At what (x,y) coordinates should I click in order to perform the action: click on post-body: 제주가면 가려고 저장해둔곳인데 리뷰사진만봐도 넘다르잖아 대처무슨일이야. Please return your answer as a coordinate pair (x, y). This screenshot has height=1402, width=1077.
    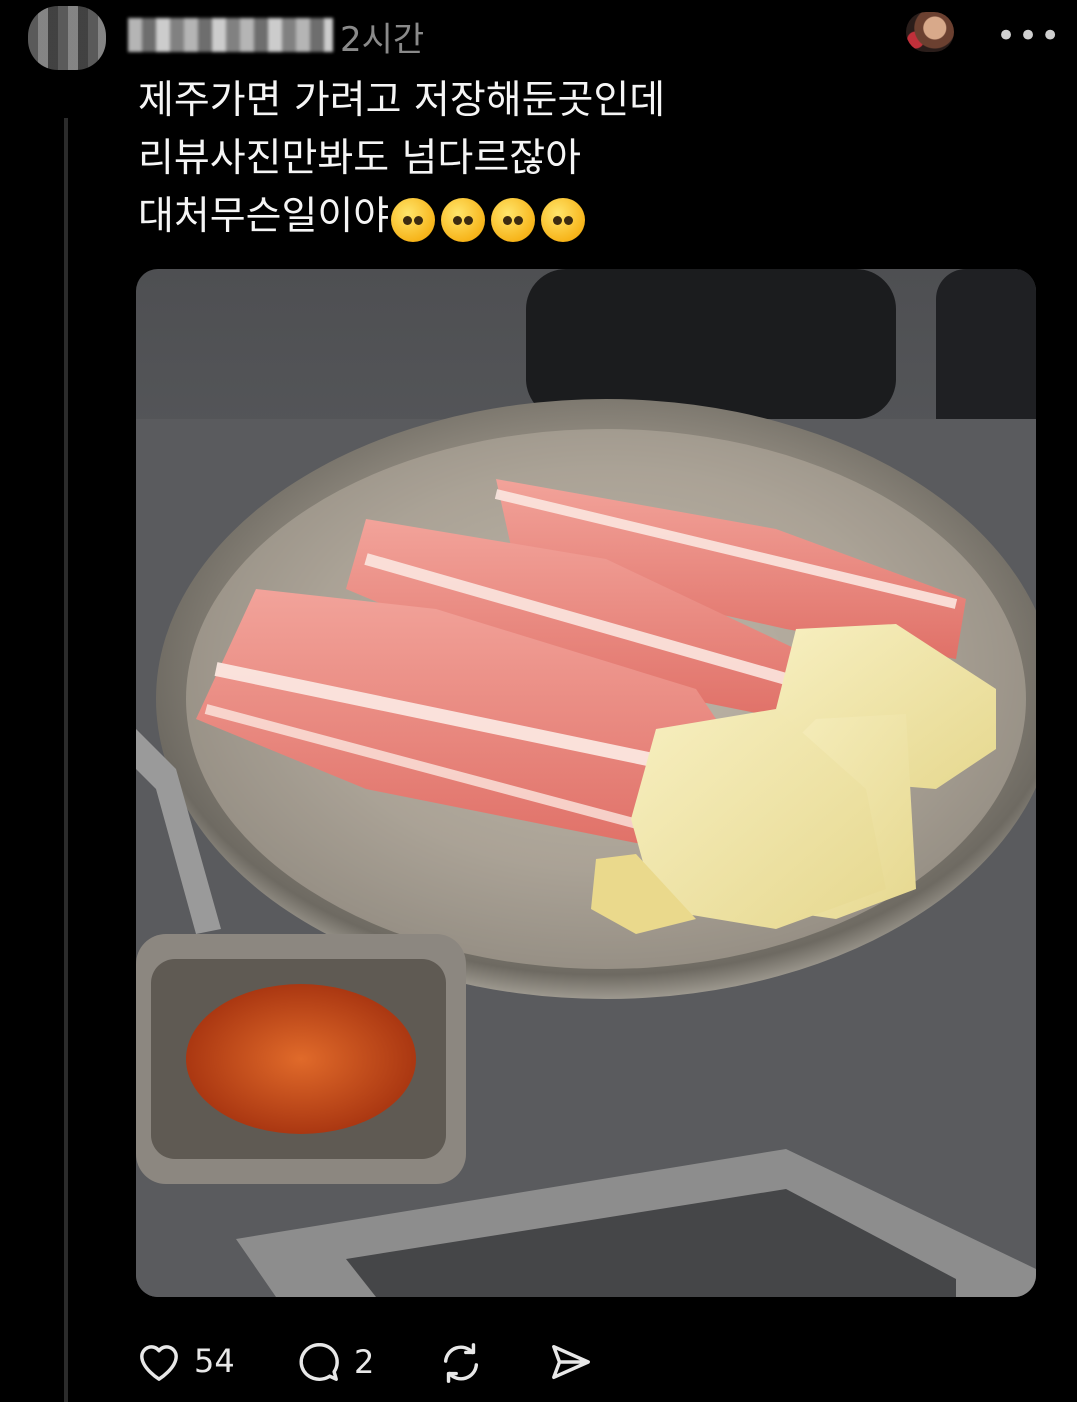
    Looking at the image, I should click on (588, 160).